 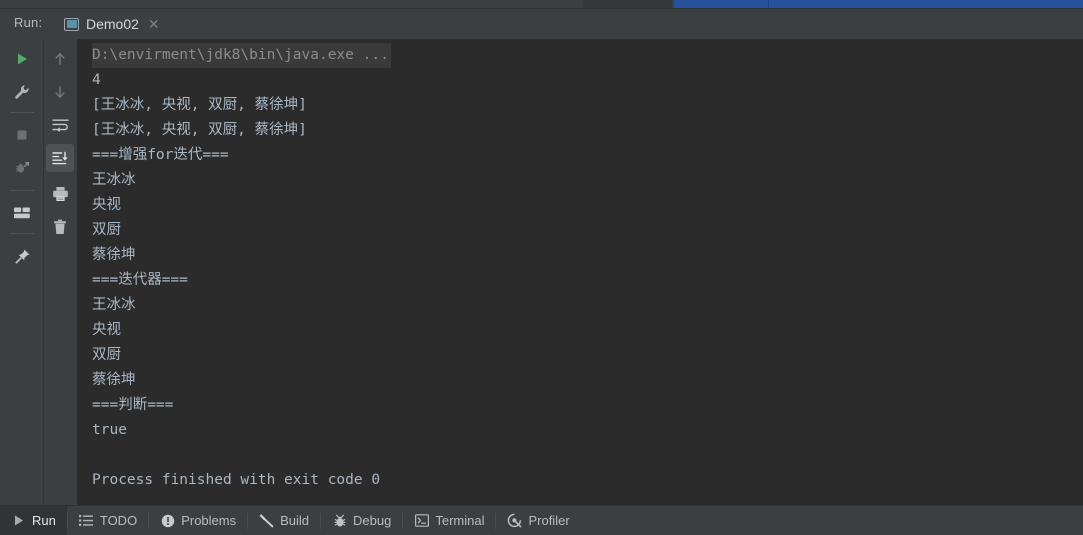 What do you see at coordinates (549, 520) in the screenshot?
I see `status-bar-label: Profiler` at bounding box center [549, 520].